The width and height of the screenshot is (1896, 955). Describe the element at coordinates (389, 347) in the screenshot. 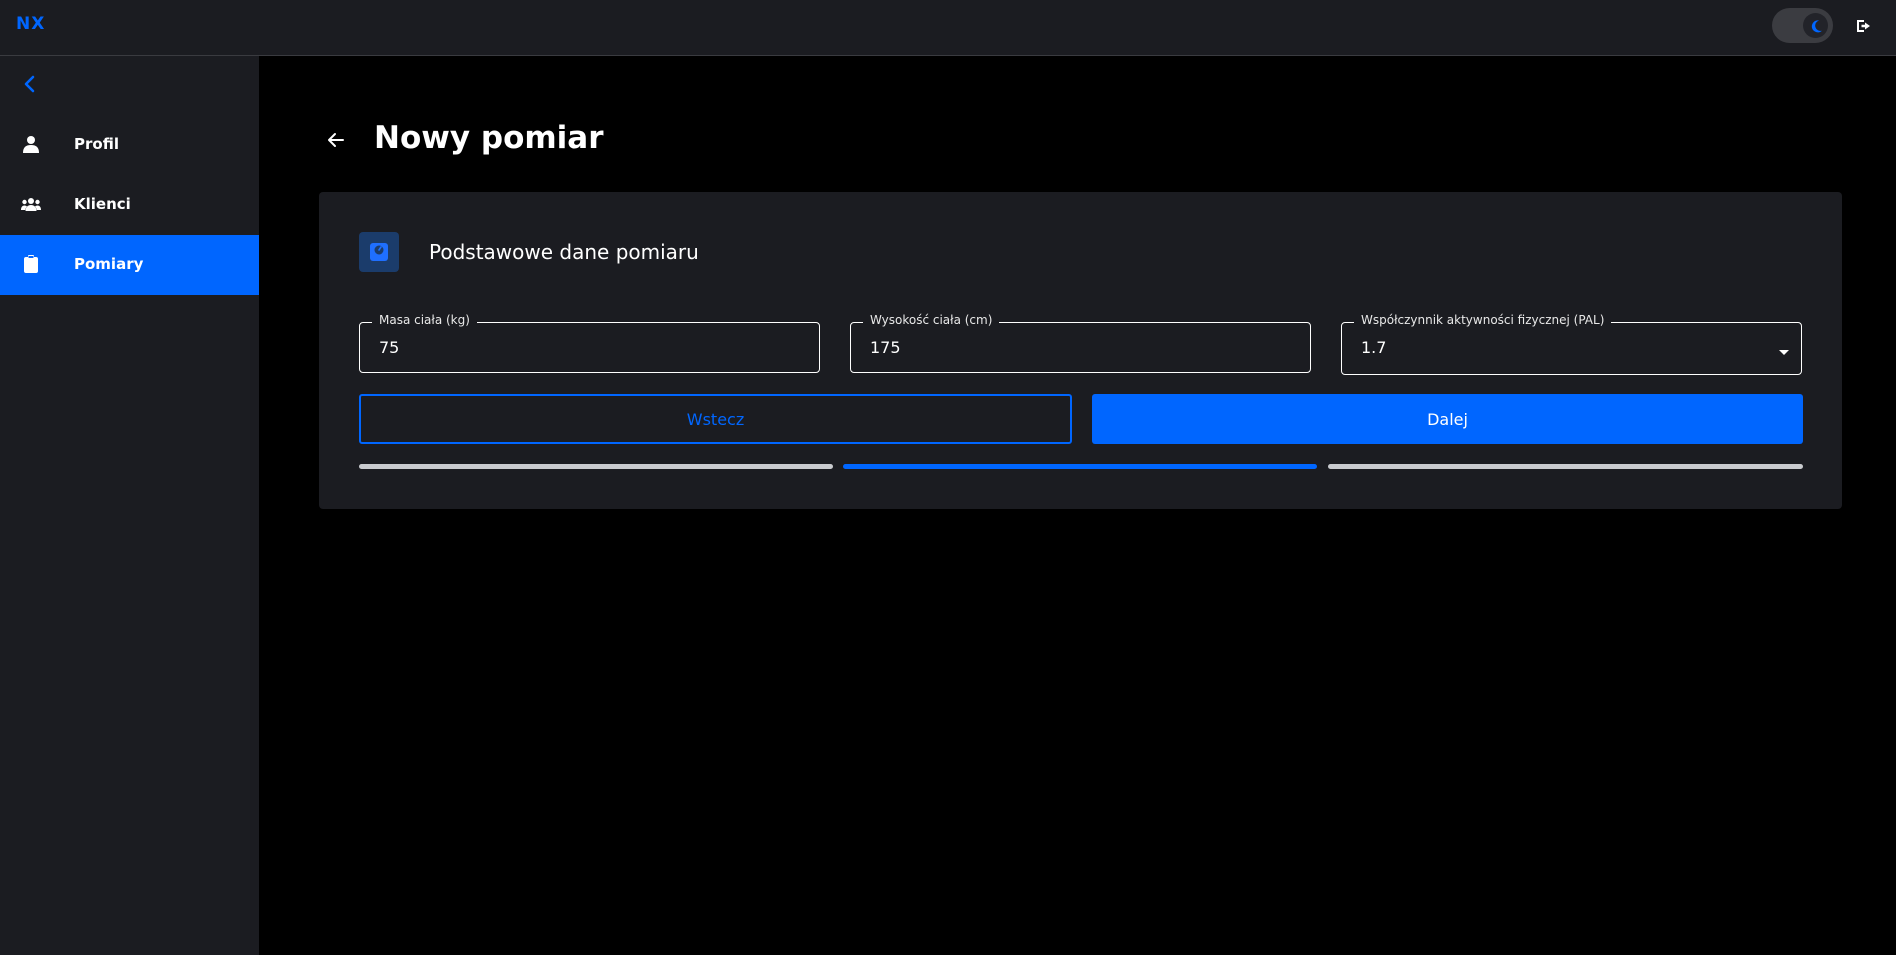

I see `field-value: 75` at that location.